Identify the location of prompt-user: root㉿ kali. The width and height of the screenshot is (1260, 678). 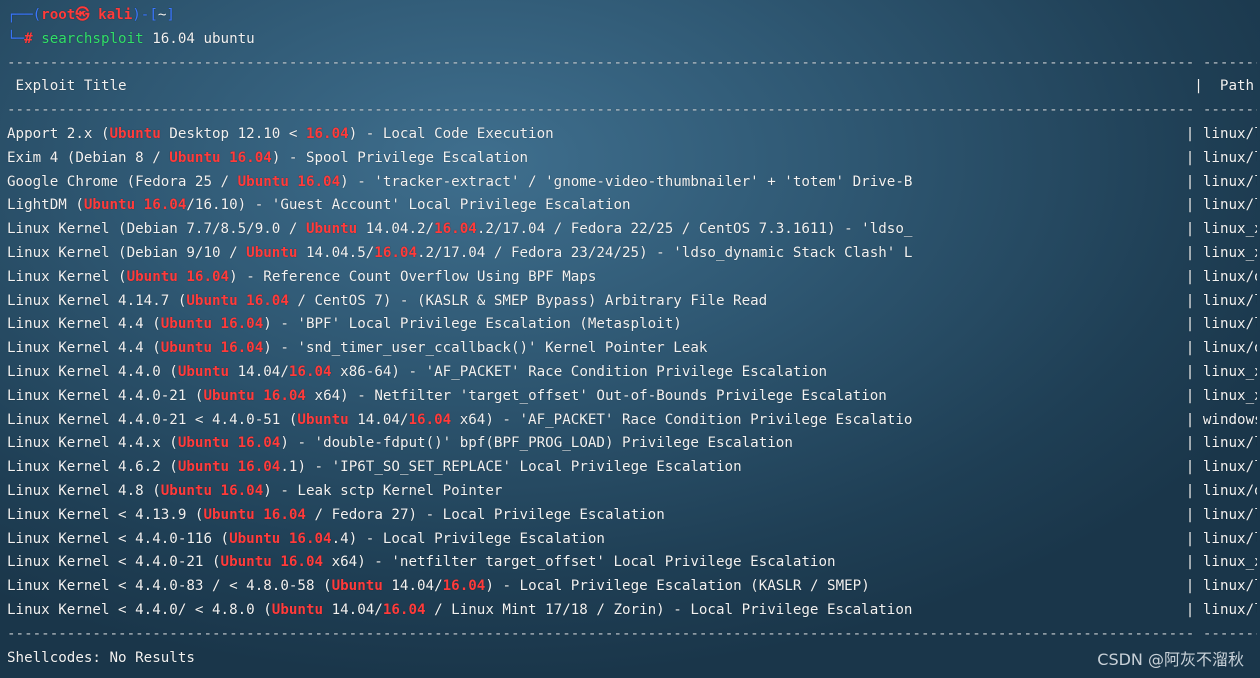
(87, 15).